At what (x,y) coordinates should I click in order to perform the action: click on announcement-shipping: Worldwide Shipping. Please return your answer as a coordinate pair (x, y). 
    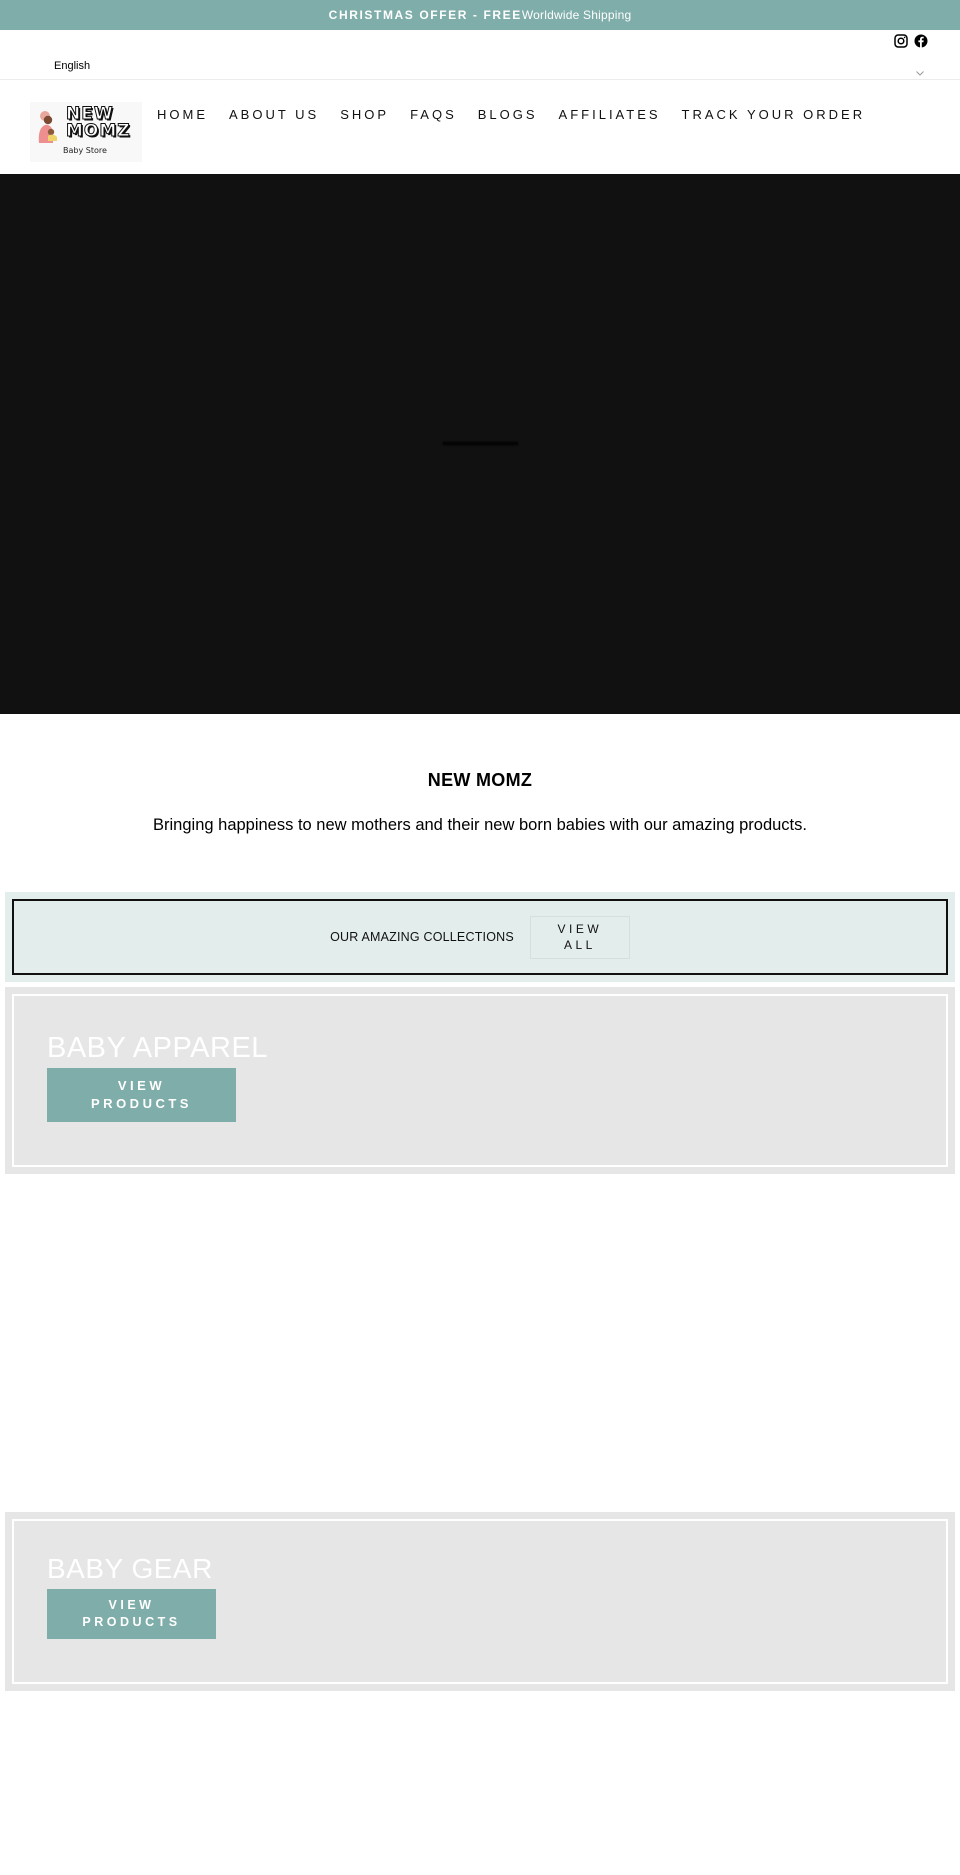
    Looking at the image, I should click on (576, 15).